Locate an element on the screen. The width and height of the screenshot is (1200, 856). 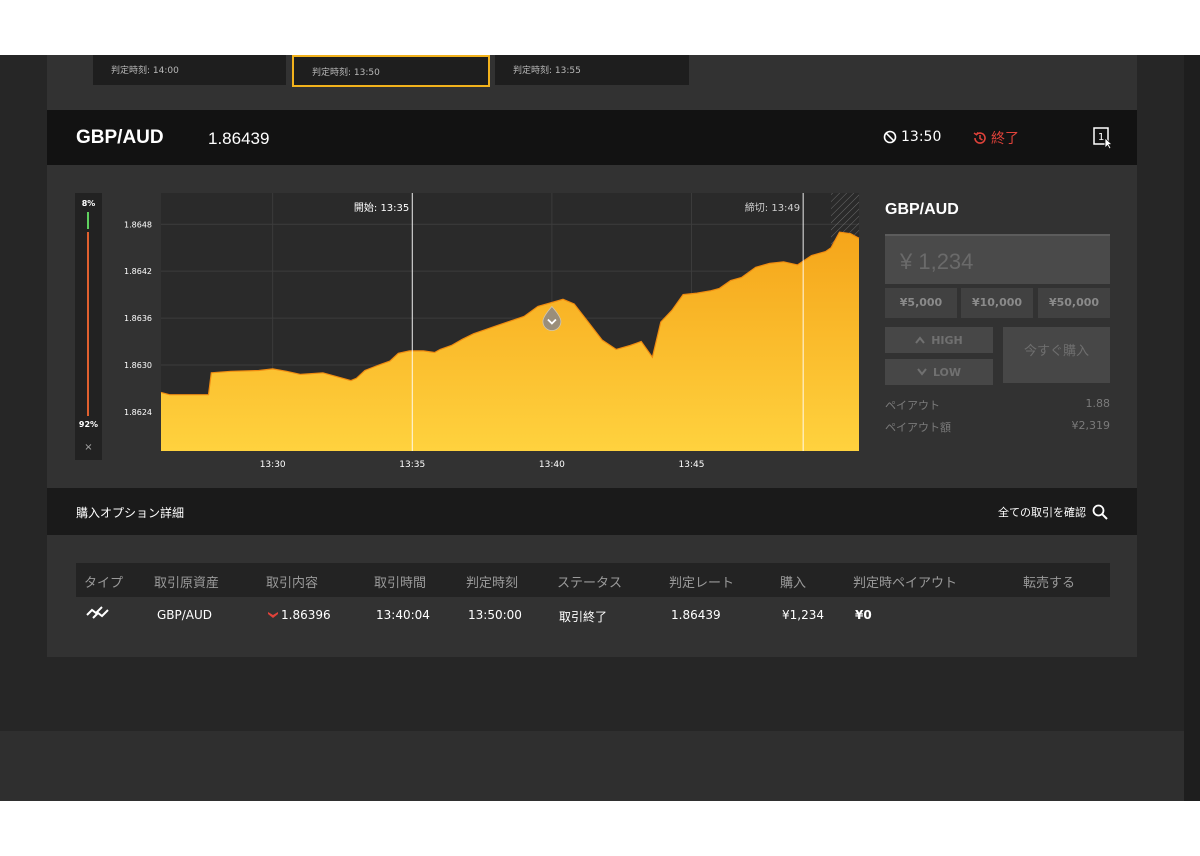
quick-amount-5000-button: ¥5,000 is located at coordinates (921, 303).